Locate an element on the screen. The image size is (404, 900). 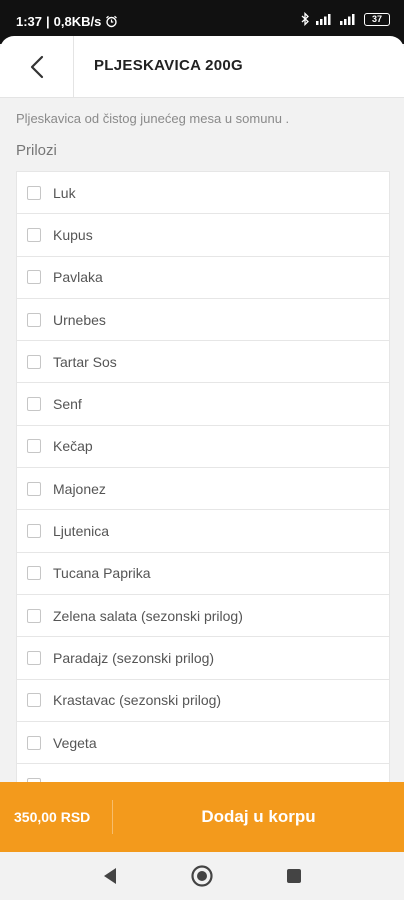
signal-strength-icon is located at coordinates (347, 19).